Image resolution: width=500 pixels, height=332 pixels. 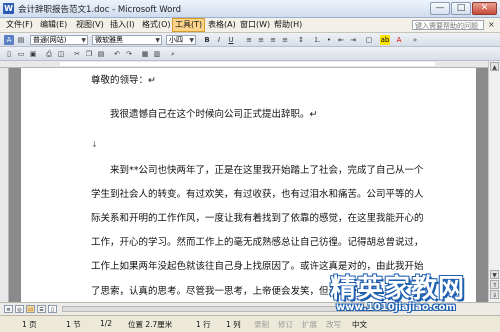 I want to click on reading-view-icon: ▯, so click(x=52, y=309).